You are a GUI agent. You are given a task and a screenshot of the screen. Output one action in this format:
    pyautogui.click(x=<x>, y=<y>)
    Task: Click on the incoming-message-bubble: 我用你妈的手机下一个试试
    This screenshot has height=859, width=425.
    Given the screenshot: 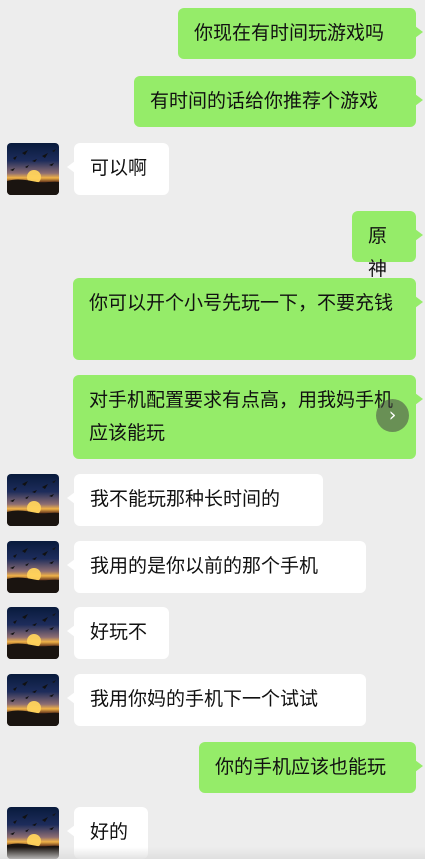 What is the action you would take?
    pyautogui.click(x=216, y=700)
    